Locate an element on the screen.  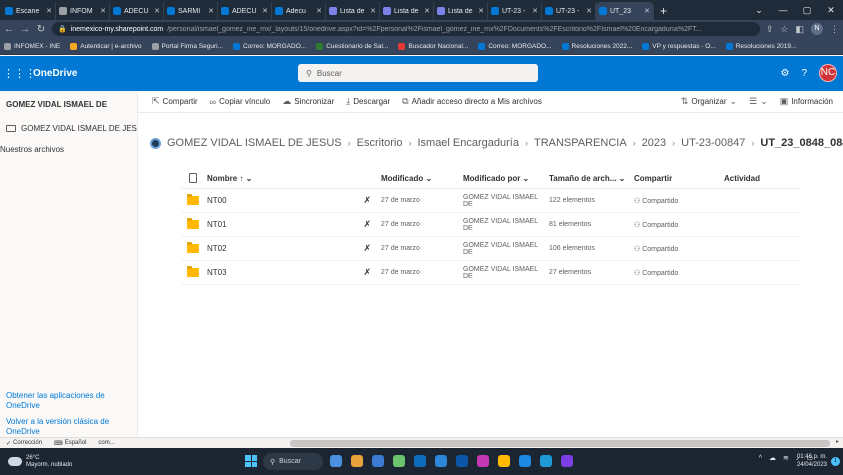
view-options-button: ☰ ⌄ is located at coordinates (758, 101).